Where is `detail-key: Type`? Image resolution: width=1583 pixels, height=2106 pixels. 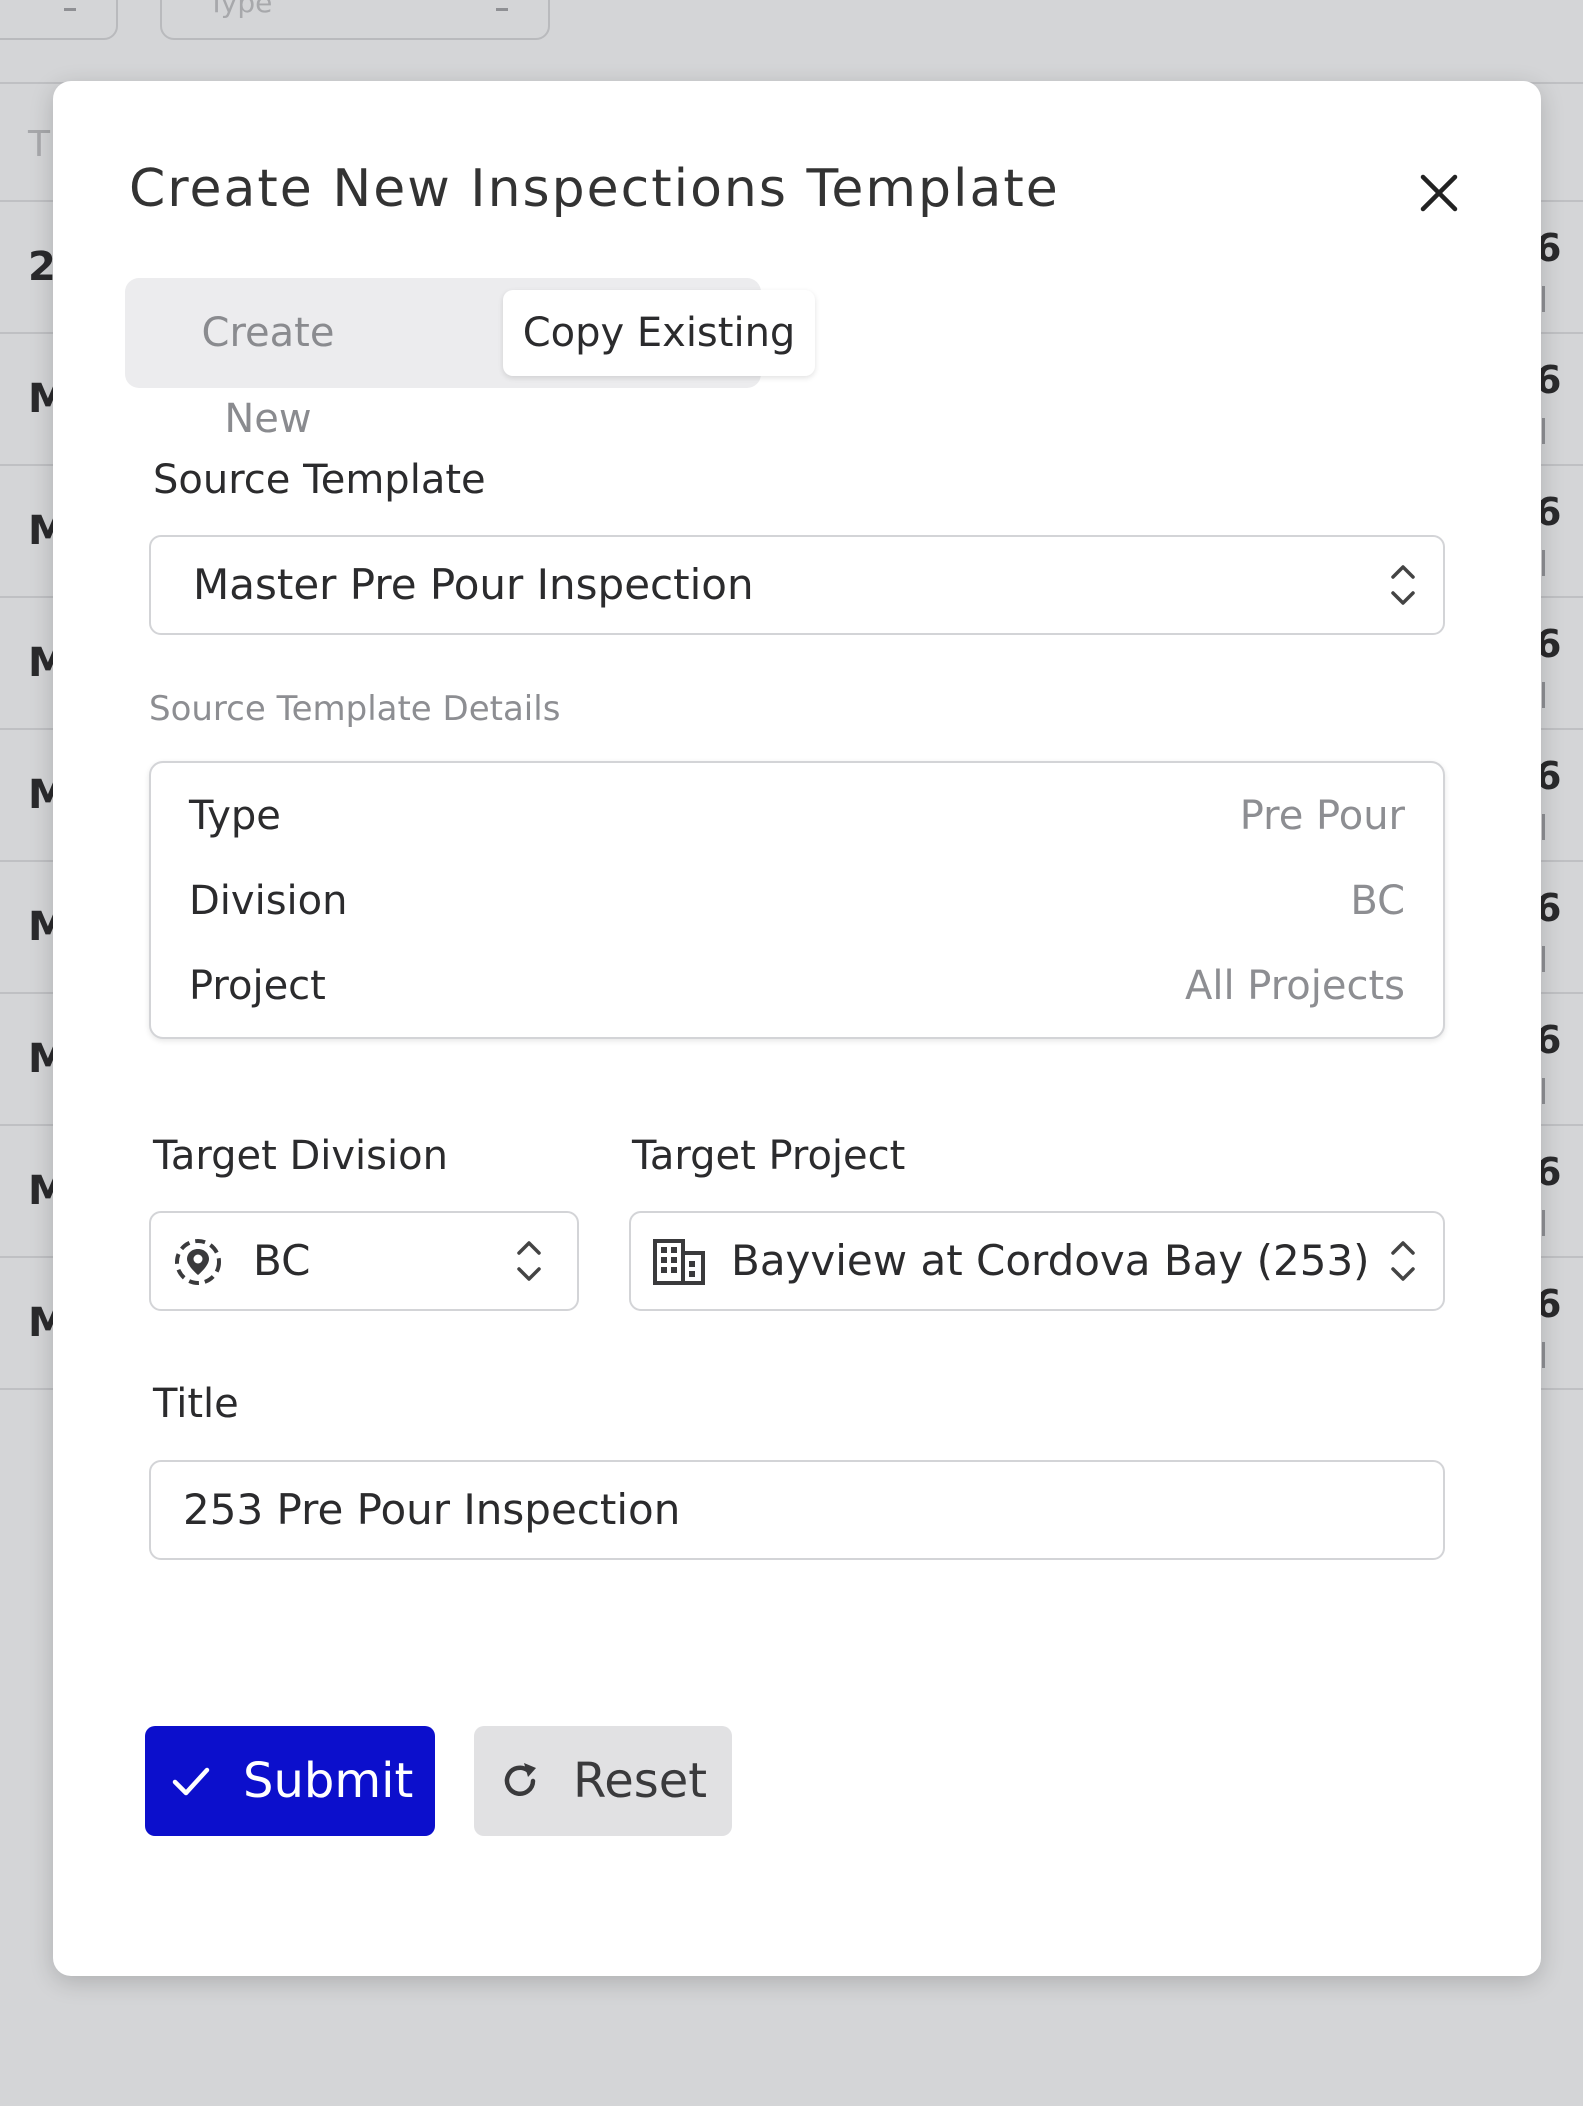 detail-key: Type is located at coordinates (235, 816).